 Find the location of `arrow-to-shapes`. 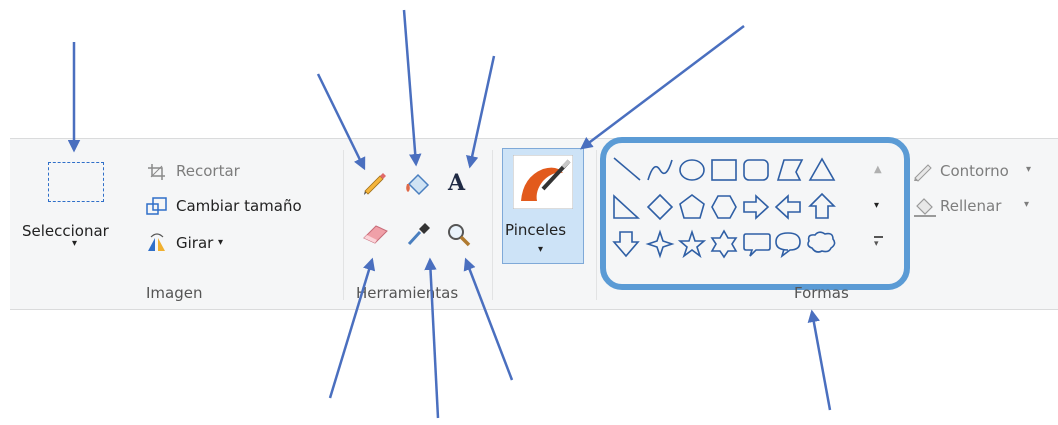

arrow-to-shapes is located at coordinates (819, 360).